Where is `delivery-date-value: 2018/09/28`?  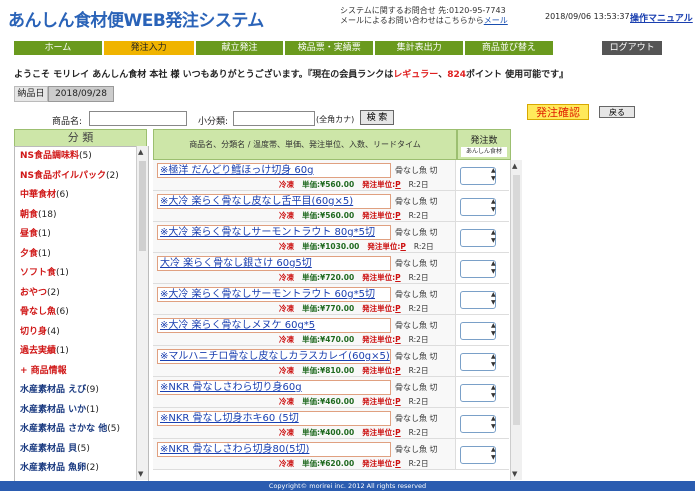
delivery-date-value: 2018/09/28 is located at coordinates (81, 94).